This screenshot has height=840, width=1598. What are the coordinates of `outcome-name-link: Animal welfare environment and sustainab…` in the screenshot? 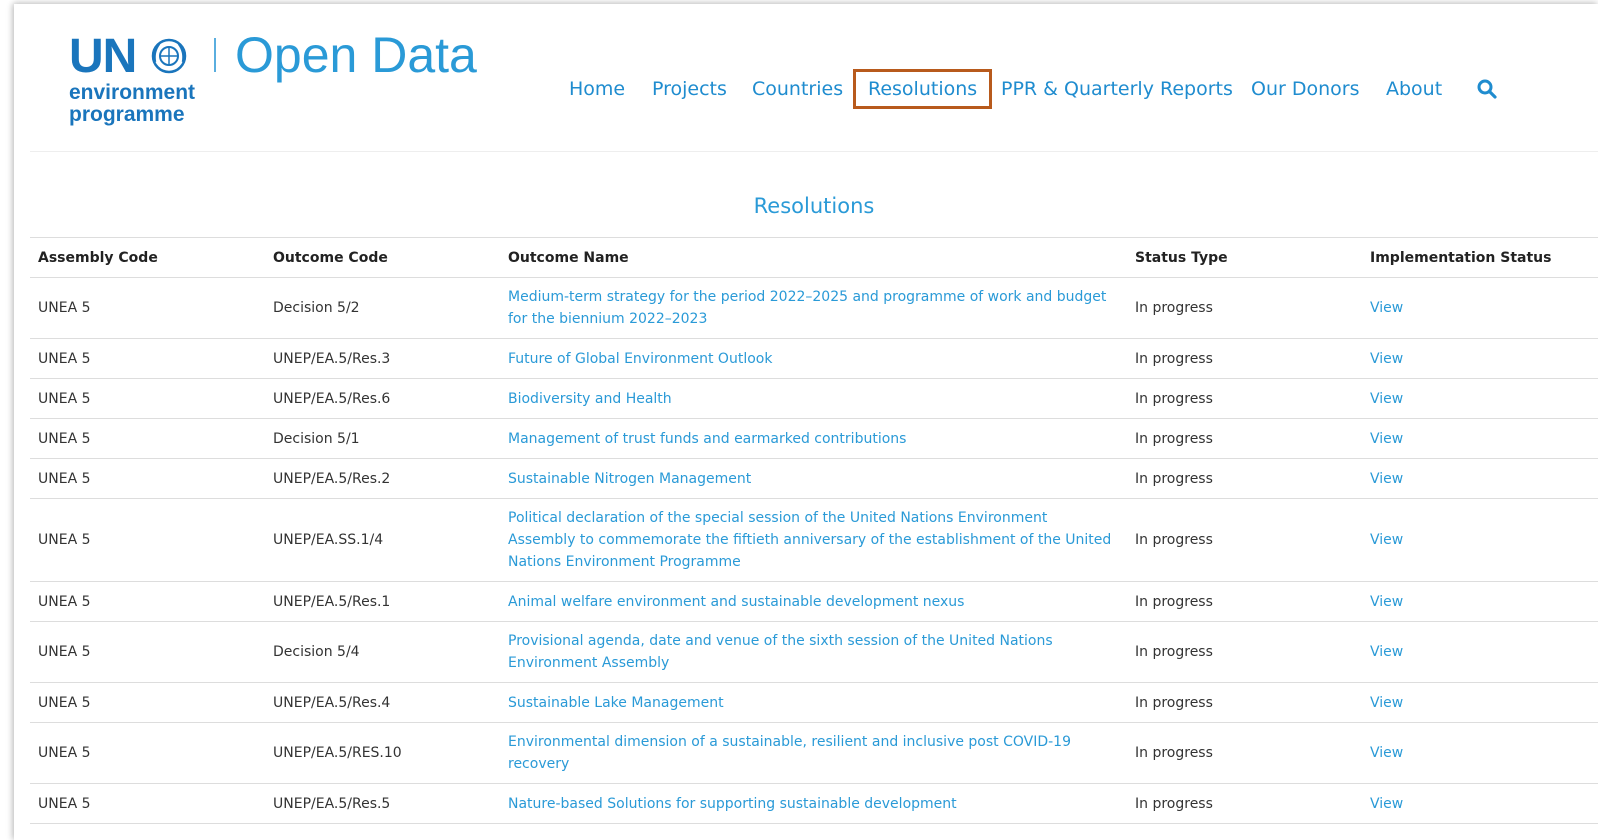 It's located at (813, 601).